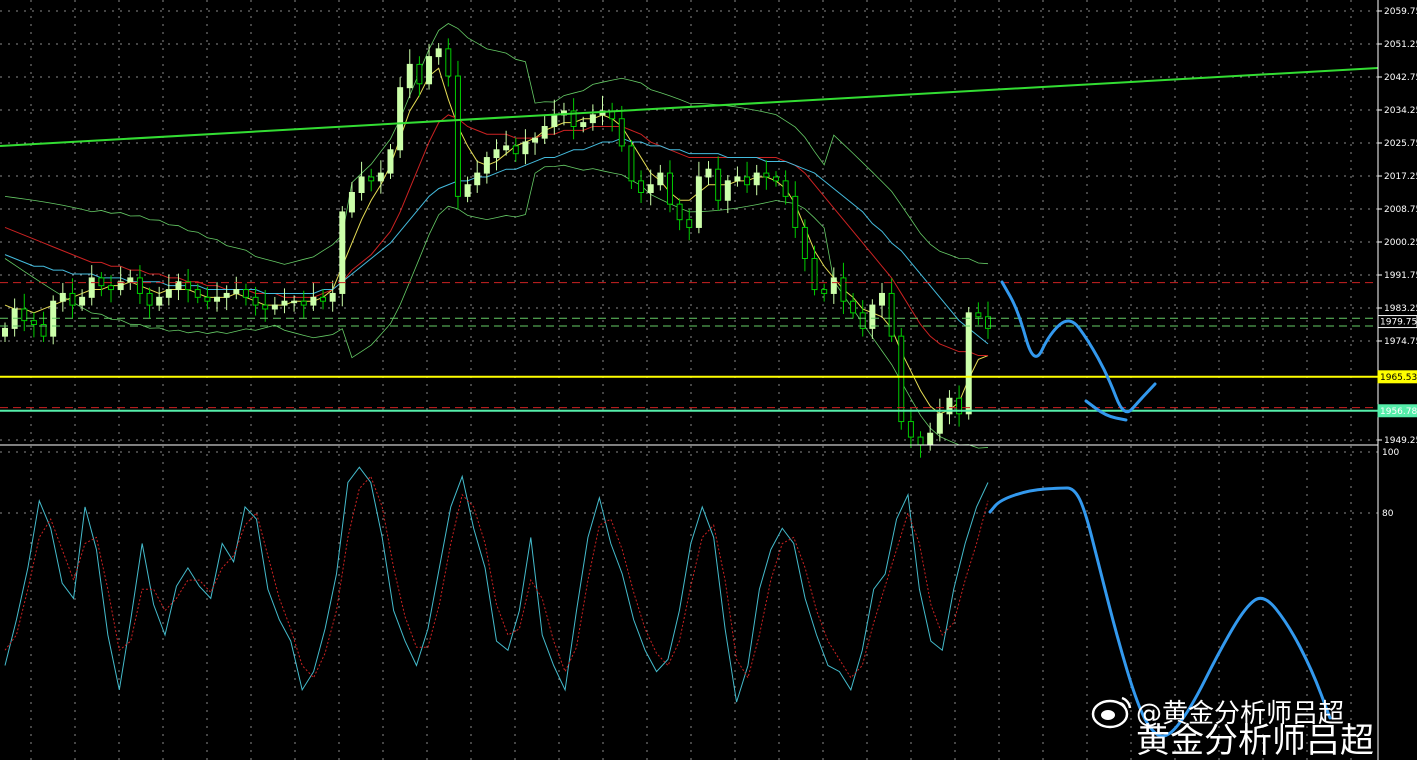 The image size is (1417, 760). Describe the element at coordinates (1400, 441) in the screenshot. I see `price-axis-label: 1949.25` at that location.